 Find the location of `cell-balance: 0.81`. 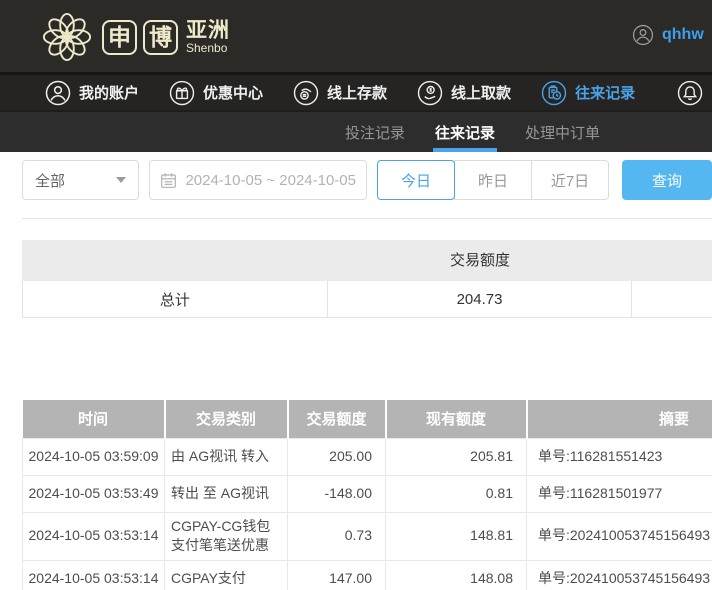

cell-balance: 0.81 is located at coordinates (456, 493).